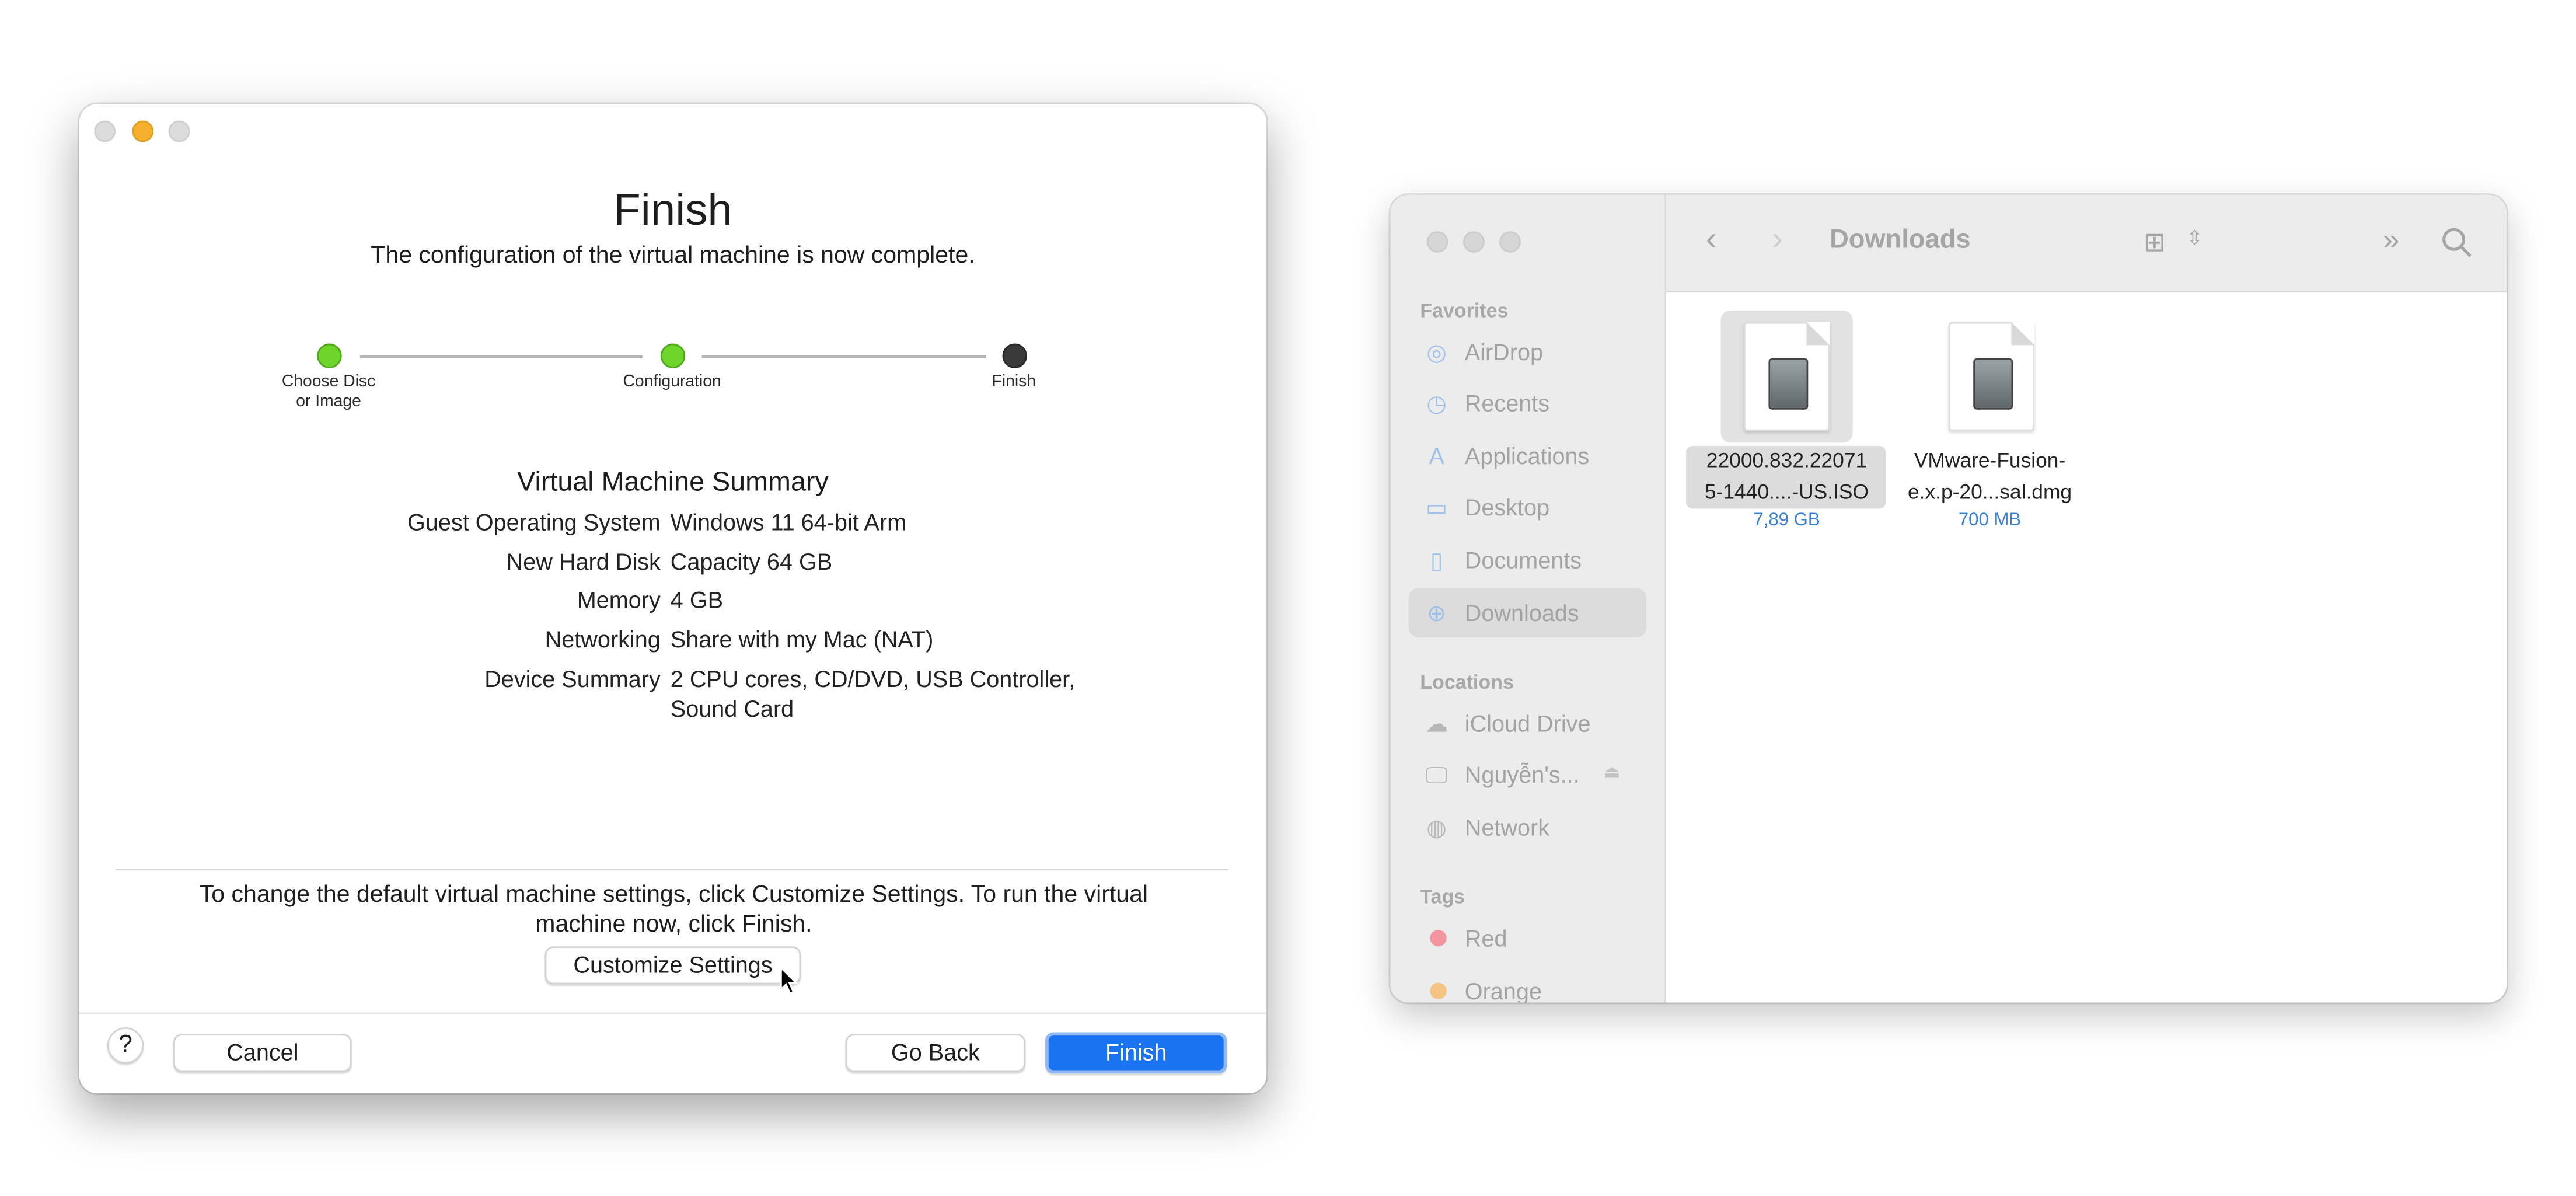 Image resolution: width=2576 pixels, height=1196 pixels. What do you see at coordinates (583, 561) in the screenshot?
I see `summary-label: New Hard Disk` at bounding box center [583, 561].